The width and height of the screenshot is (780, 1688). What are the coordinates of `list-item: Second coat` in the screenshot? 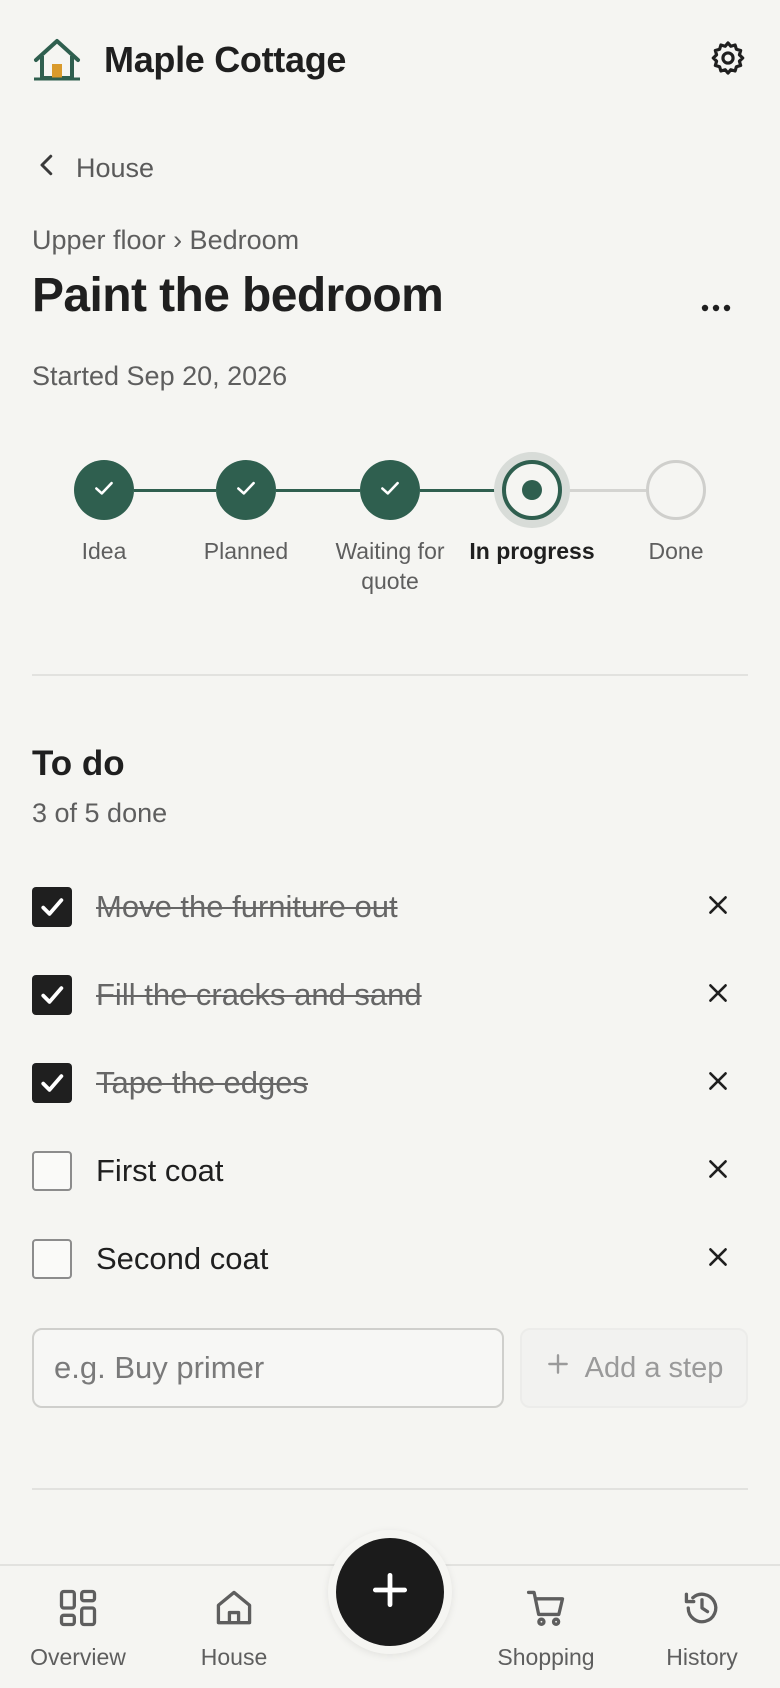 It's located at (390, 1259).